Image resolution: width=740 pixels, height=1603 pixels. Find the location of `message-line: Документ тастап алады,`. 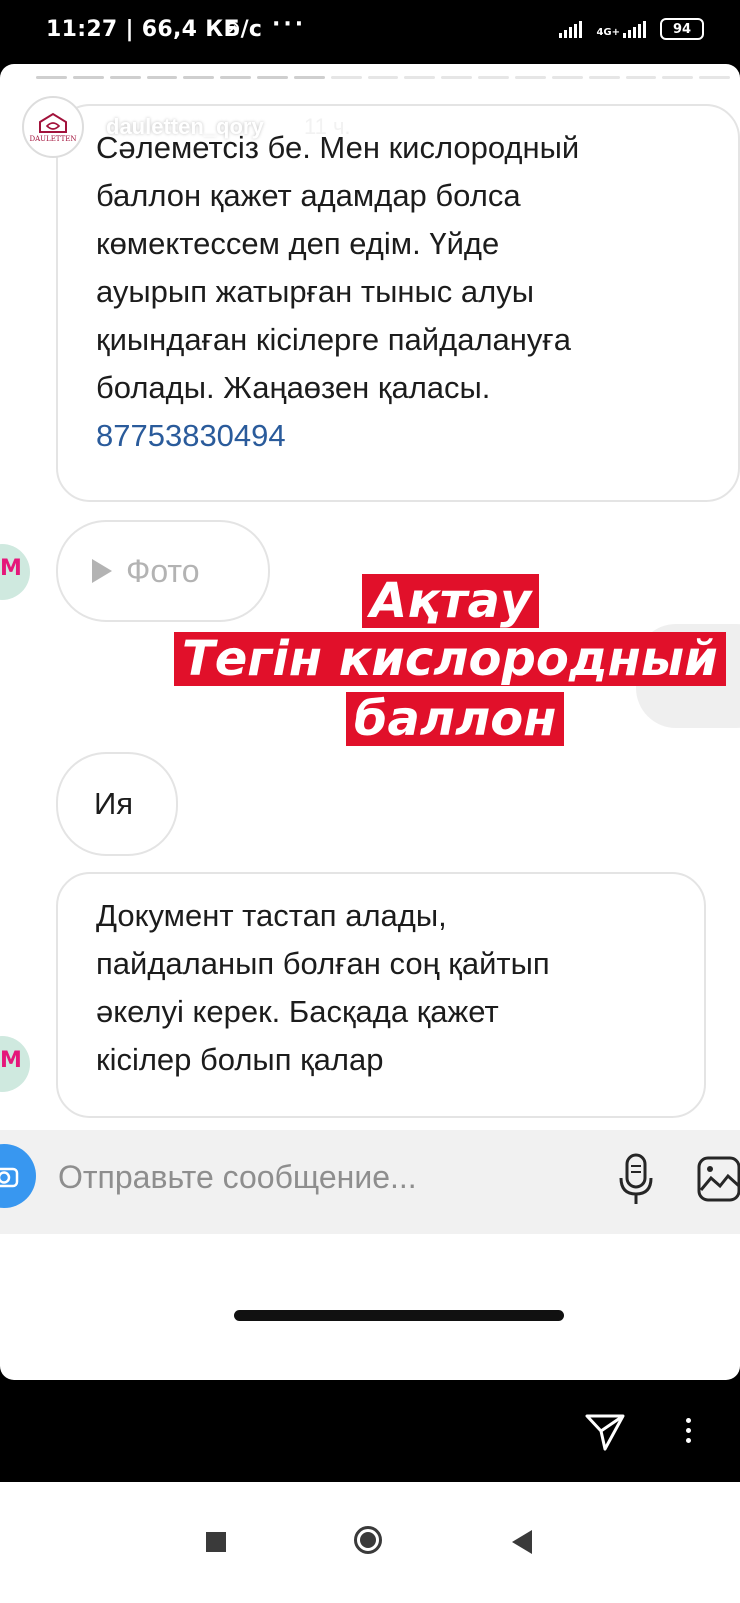

message-line: Документ тастап алады, is located at coordinates (271, 915).